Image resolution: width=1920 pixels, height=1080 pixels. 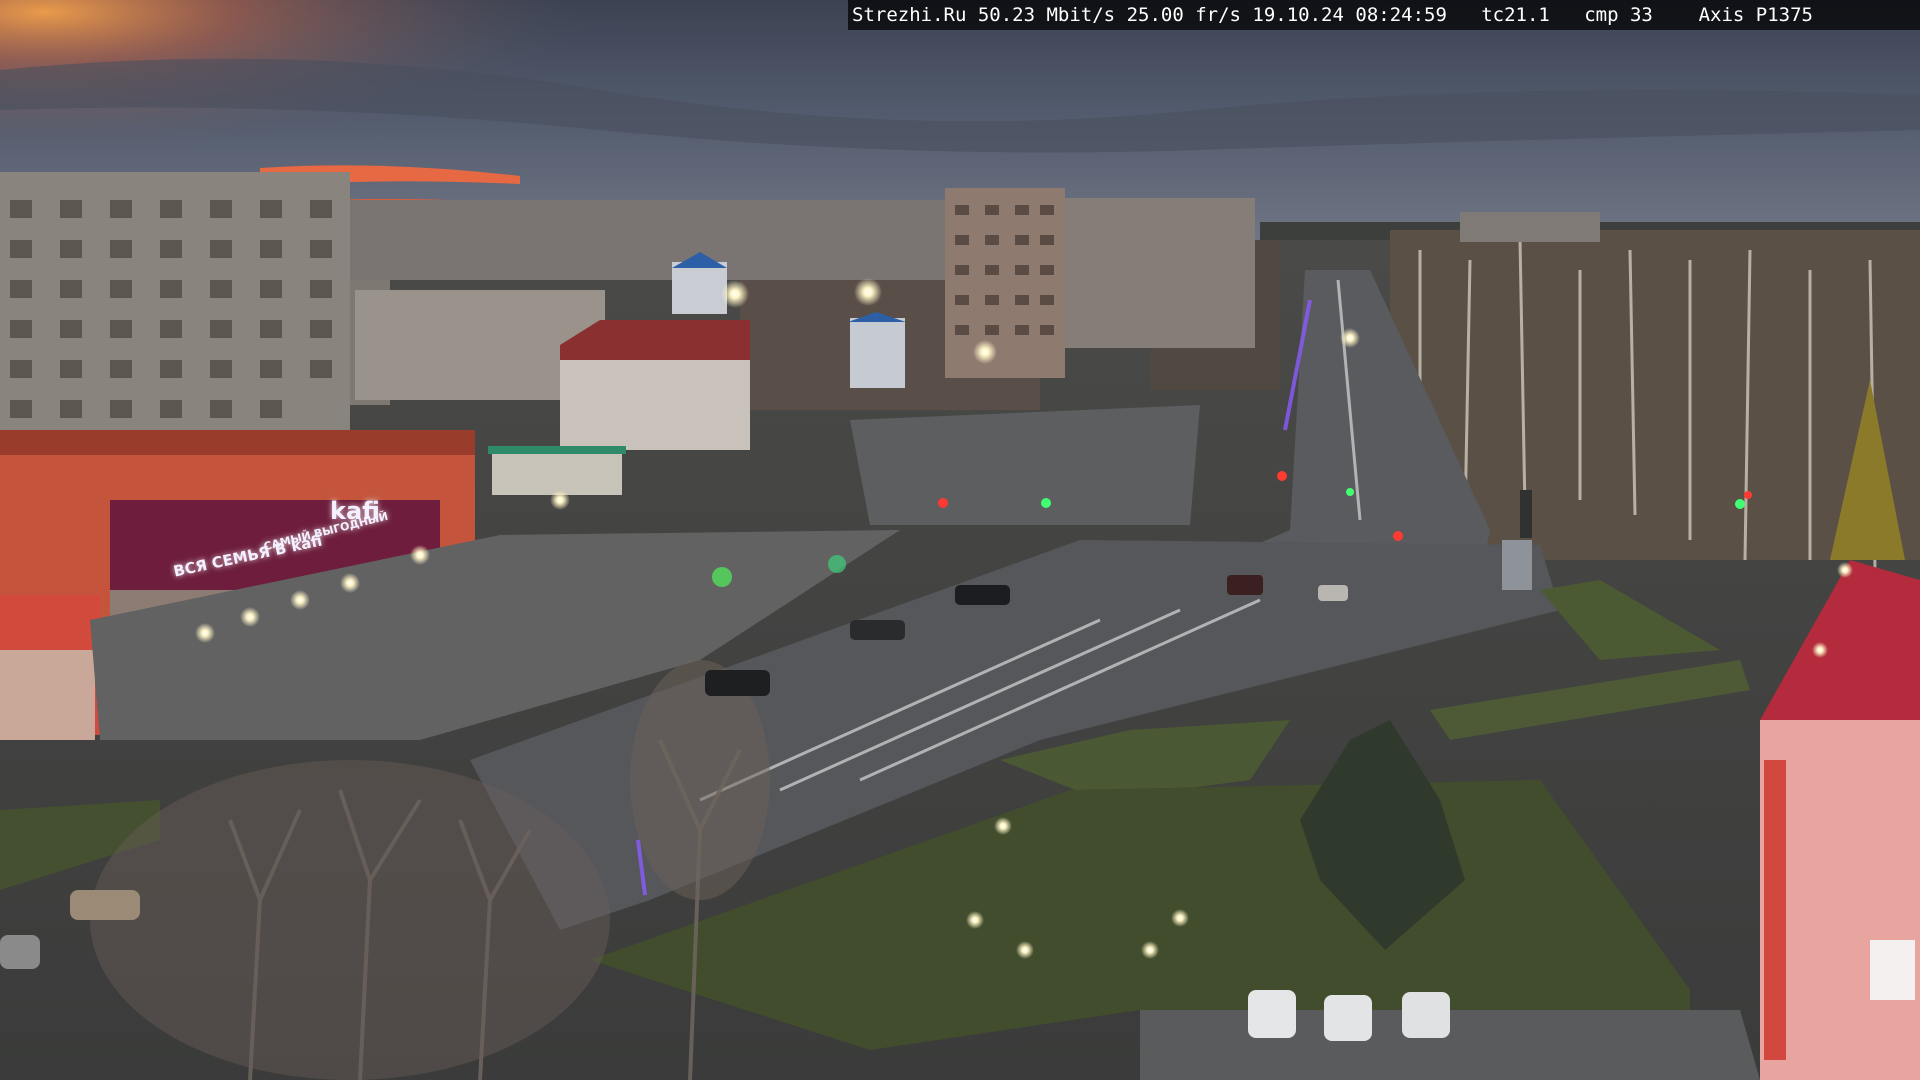 What do you see at coordinates (1401, 15) in the screenshot?
I see `overlay-time: 08:24:59` at bounding box center [1401, 15].